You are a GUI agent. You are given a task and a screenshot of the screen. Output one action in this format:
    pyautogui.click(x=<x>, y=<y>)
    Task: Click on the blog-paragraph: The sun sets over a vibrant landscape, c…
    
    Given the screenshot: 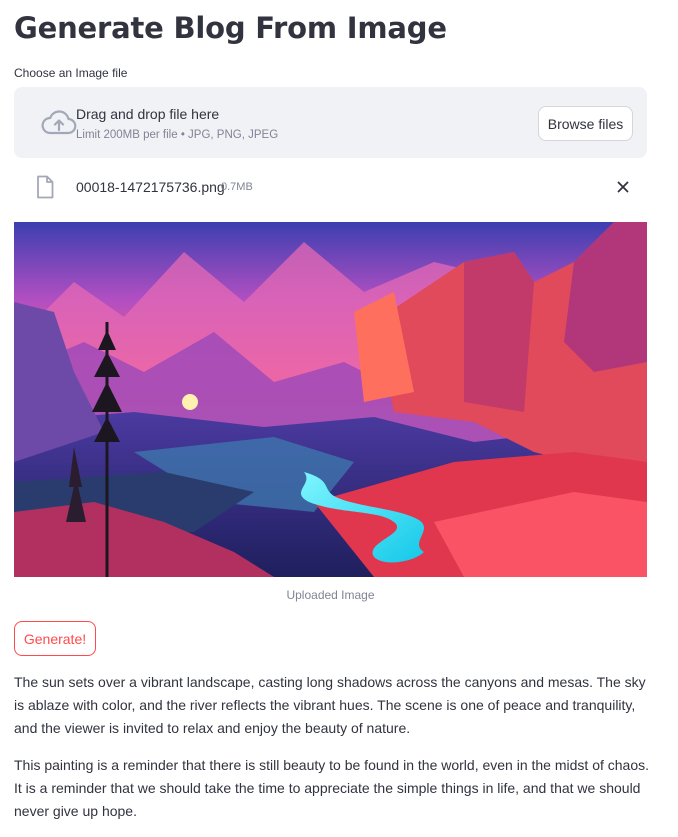 What is the action you would take?
    pyautogui.click(x=330, y=705)
    